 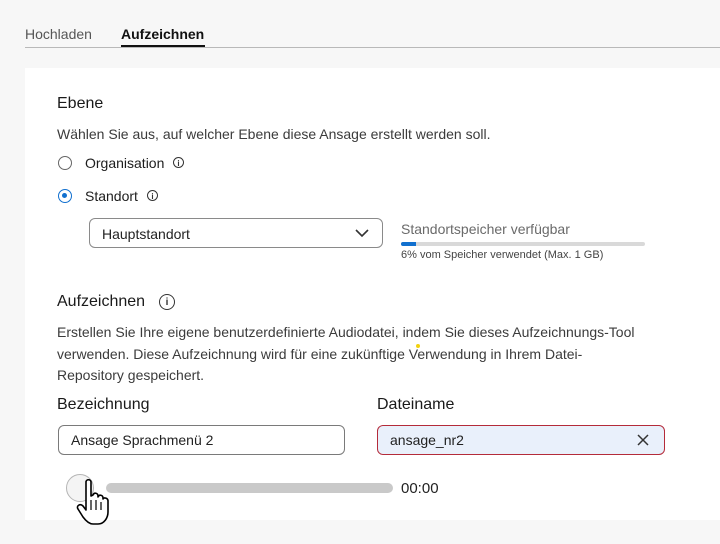 I want to click on name-input: Ansage Sprachmenü 2, so click(x=201, y=440).